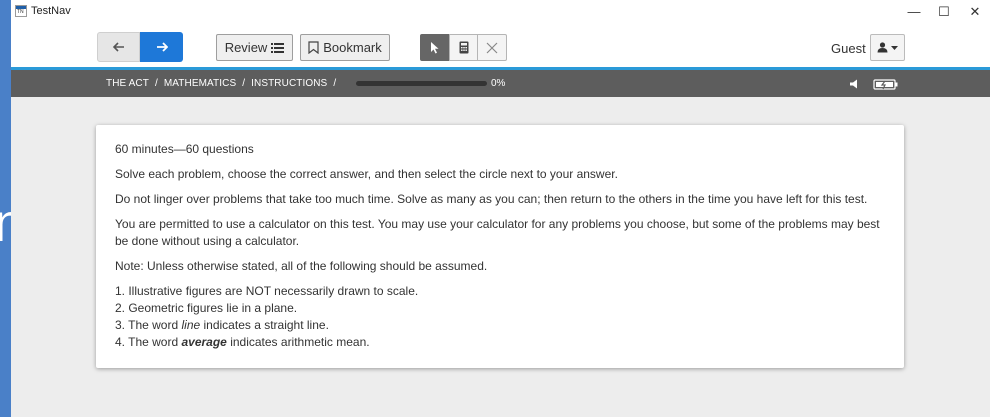 The height and width of the screenshot is (417, 990). What do you see at coordinates (127, 83) in the screenshot?
I see `breadcrumb-test: THE ACT` at bounding box center [127, 83].